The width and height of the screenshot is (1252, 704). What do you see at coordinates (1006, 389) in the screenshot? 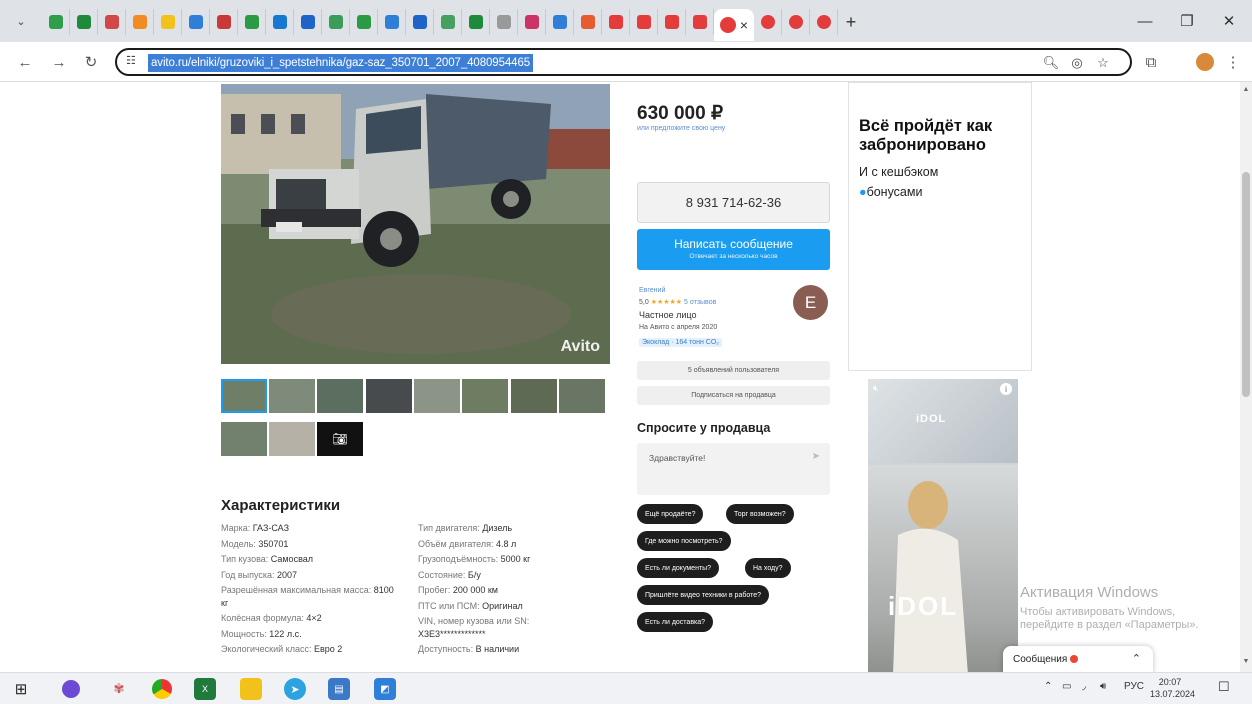
I see `ad-info-icon: i` at bounding box center [1006, 389].